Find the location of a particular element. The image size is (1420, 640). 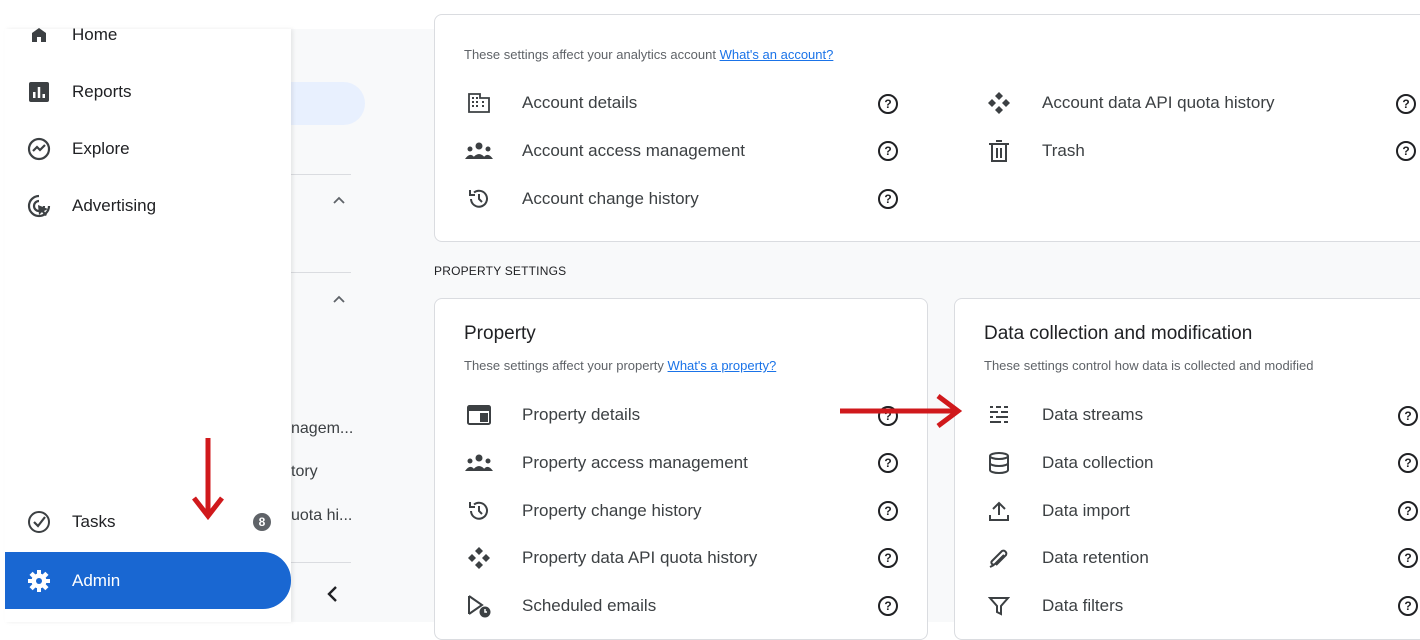

data-collection-label: Data collection is located at coordinates (1098, 462).